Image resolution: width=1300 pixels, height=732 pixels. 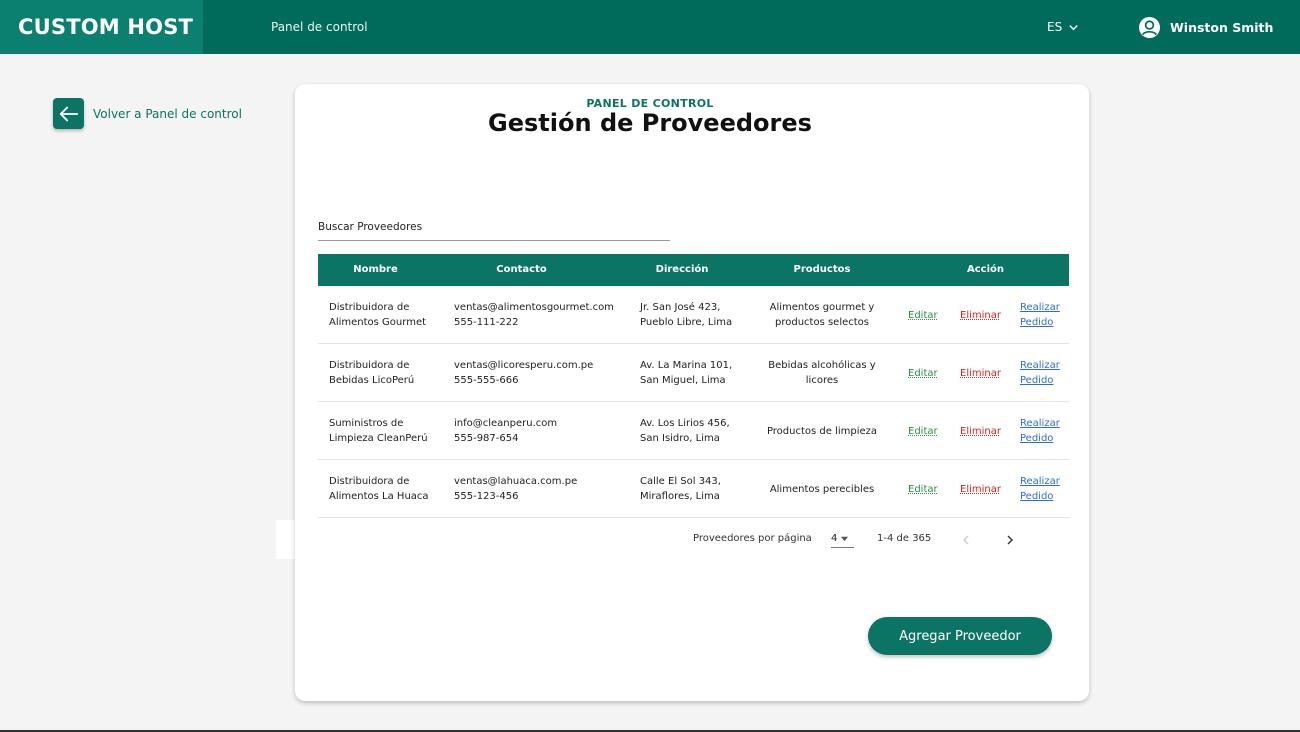 I want to click on white-patch, so click(x=285, y=539).